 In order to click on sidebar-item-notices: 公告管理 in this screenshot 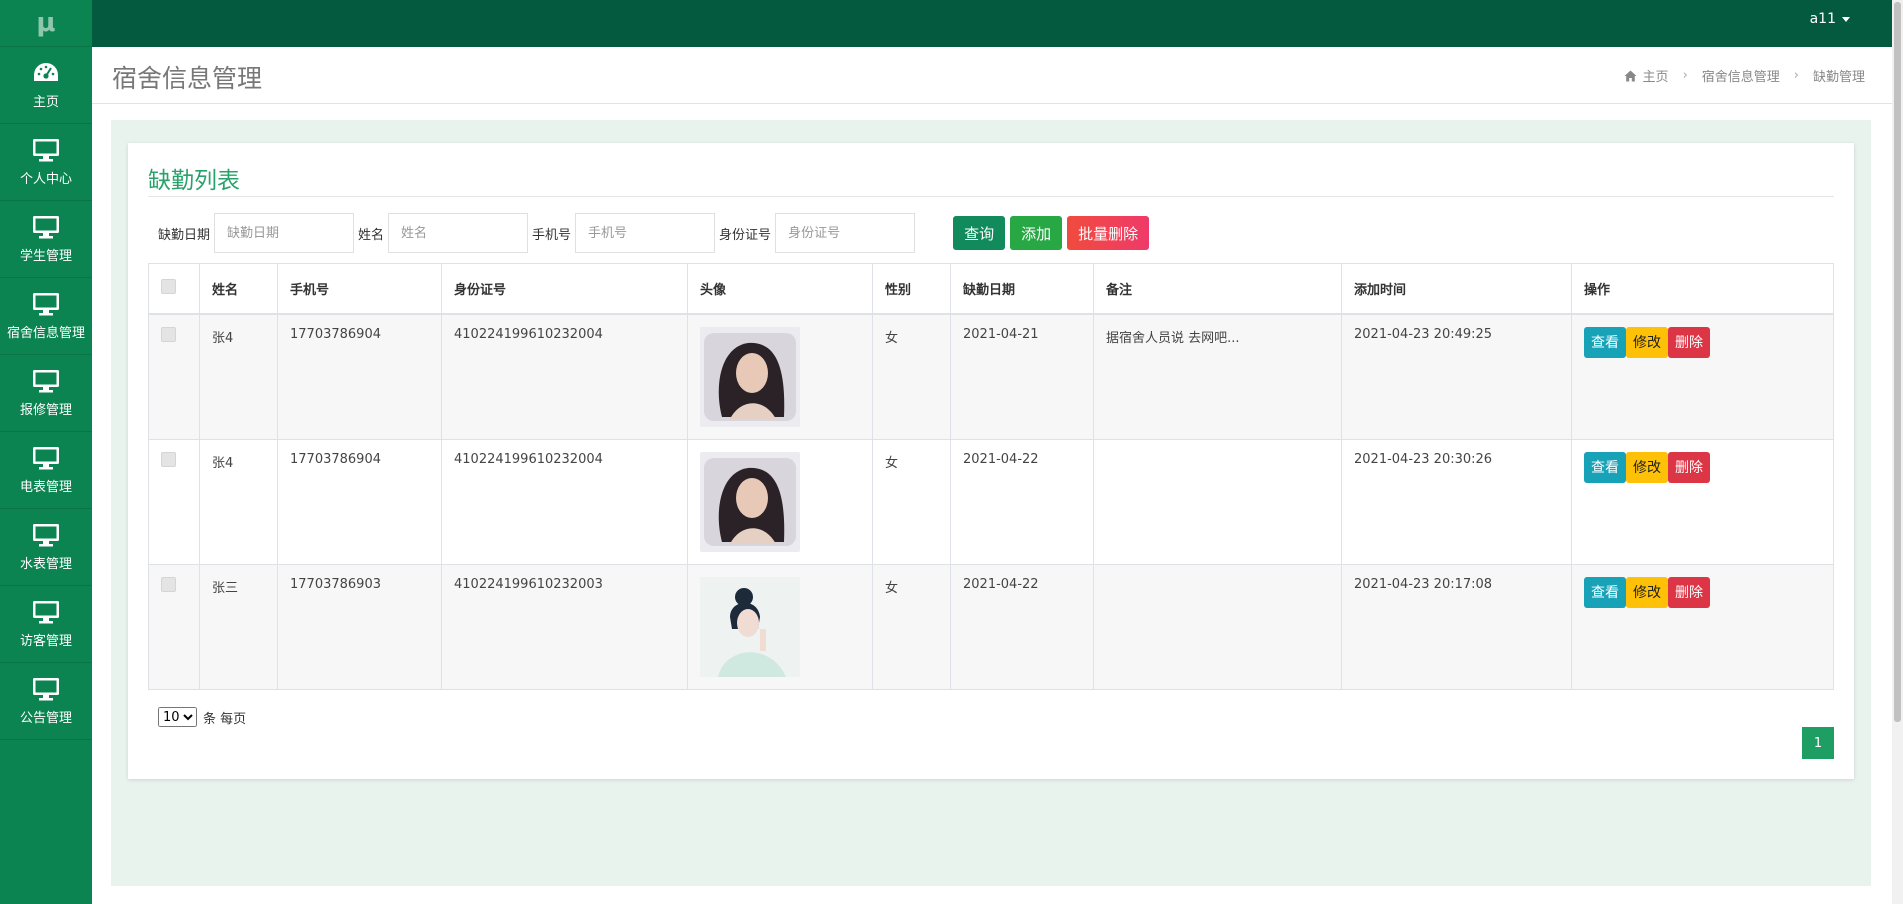, I will do `click(46, 701)`.